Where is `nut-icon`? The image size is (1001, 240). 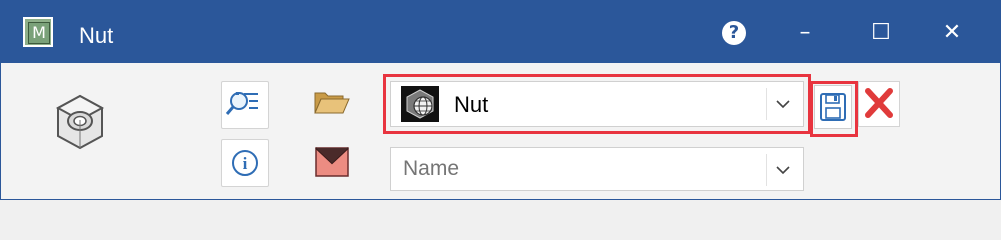
nut-icon is located at coordinates (80, 122).